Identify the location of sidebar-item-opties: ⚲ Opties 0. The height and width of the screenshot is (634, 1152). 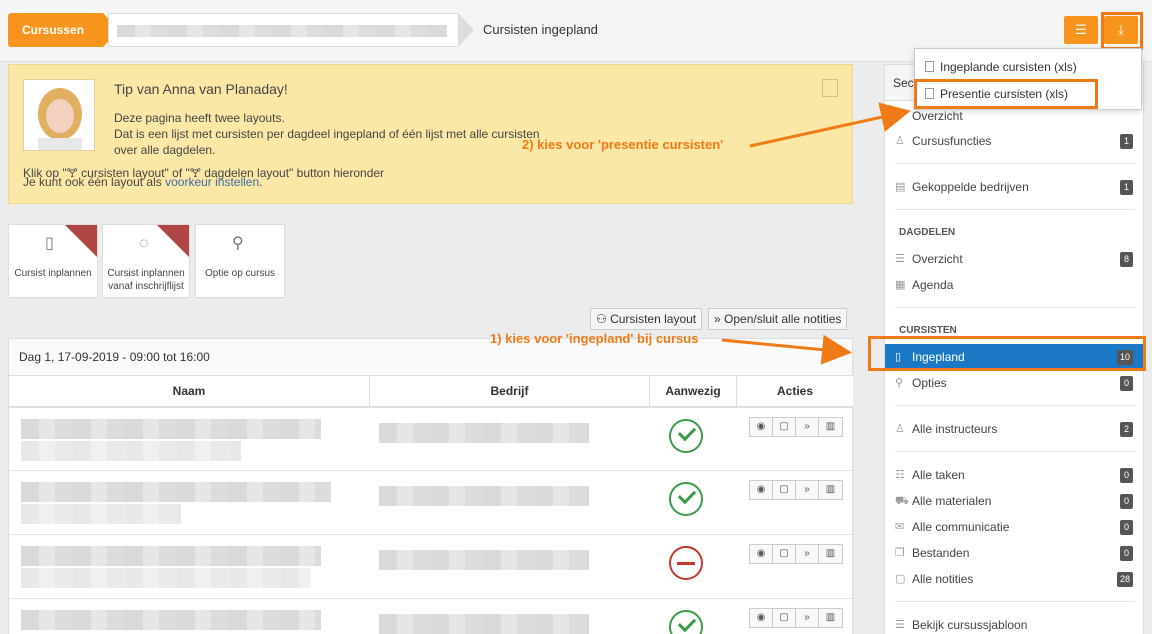
(1014, 383).